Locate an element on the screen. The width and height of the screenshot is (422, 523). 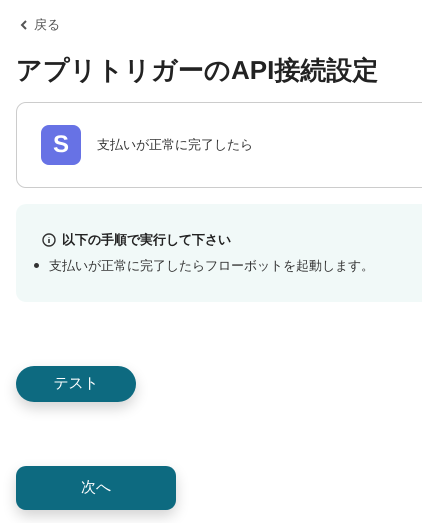
chevron-left-icon is located at coordinates (24, 25).